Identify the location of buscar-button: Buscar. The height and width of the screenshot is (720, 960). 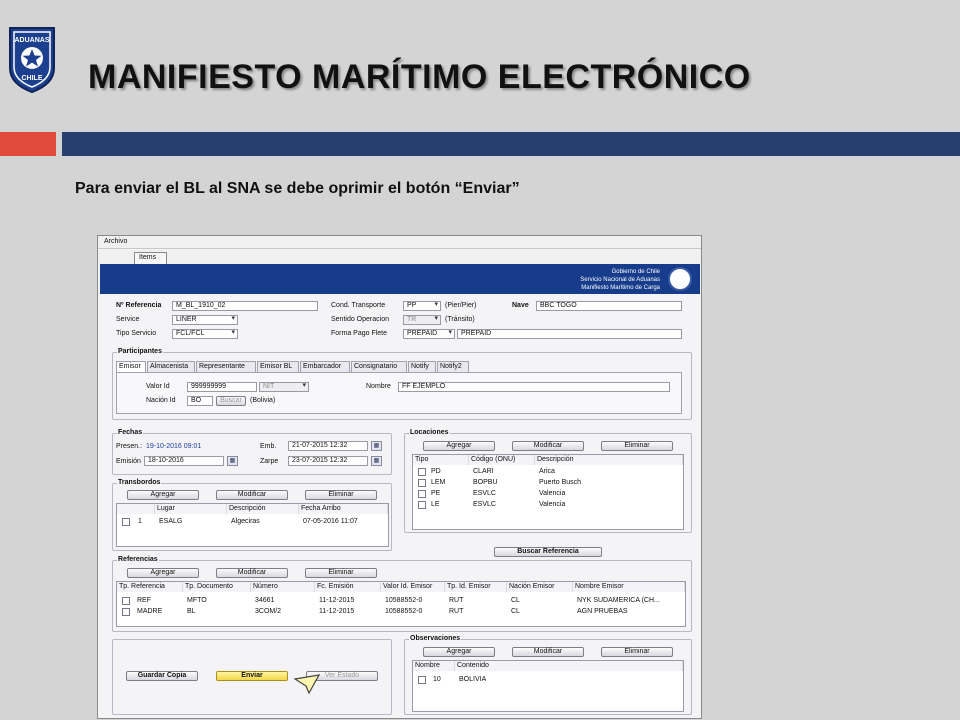
(231, 401).